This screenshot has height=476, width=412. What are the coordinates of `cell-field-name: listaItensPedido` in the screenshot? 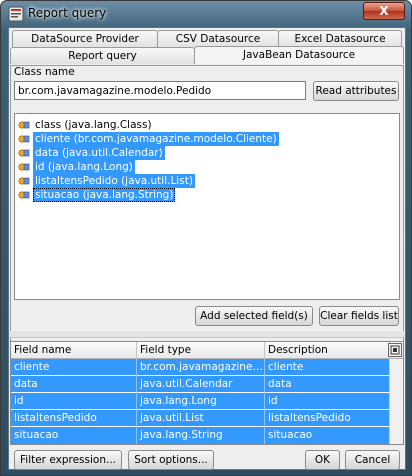 It's located at (74, 418).